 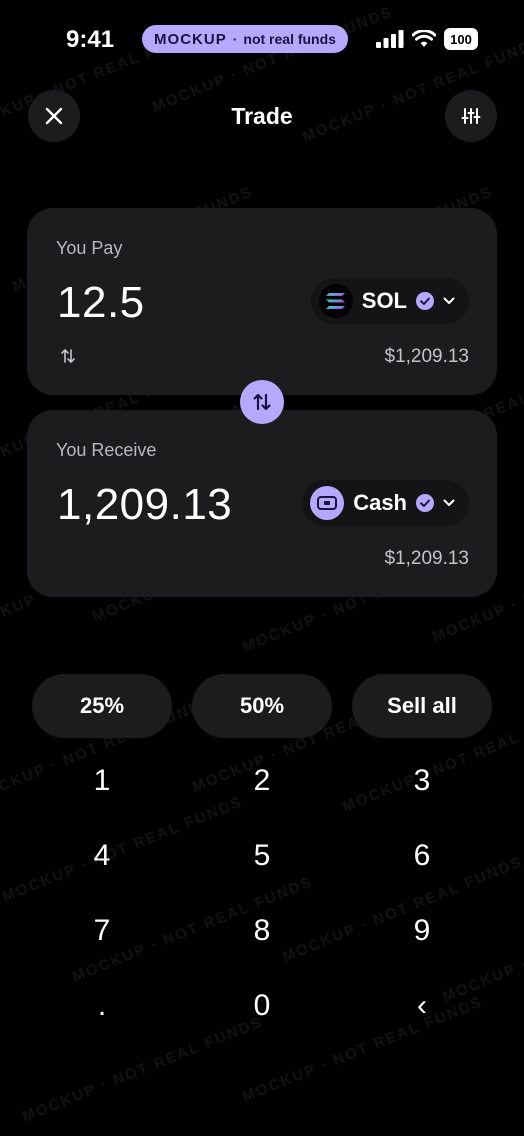 I want to click on banner-light-text: not real funds, so click(x=289, y=39).